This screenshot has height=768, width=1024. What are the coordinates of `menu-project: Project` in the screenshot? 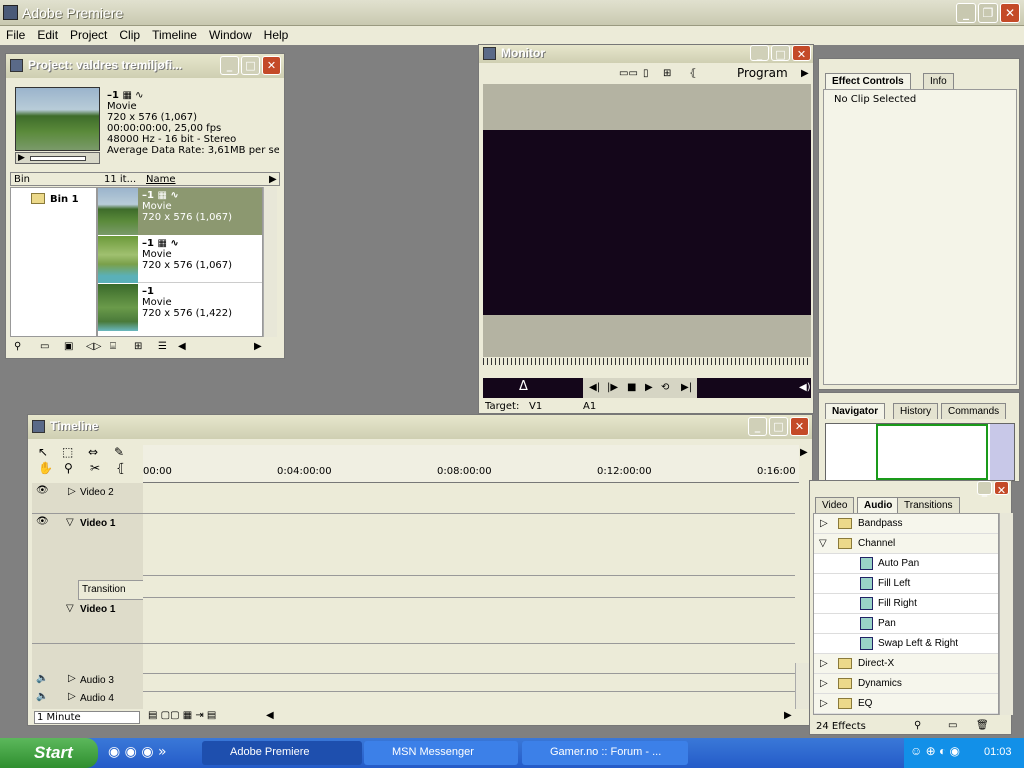 It's located at (88, 35).